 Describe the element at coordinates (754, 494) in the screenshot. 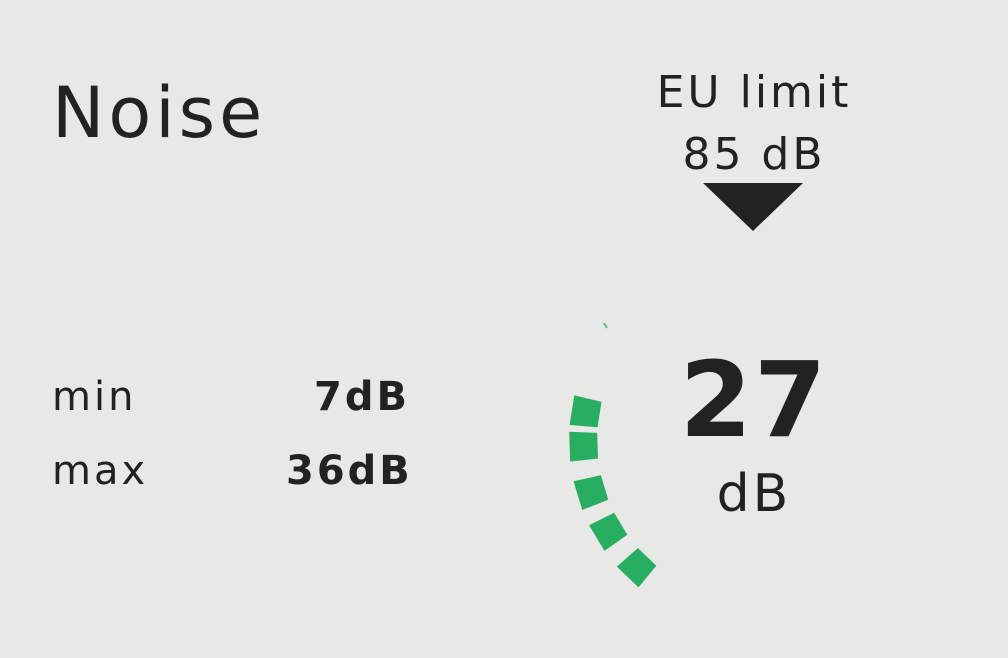

I see `reading-unit: dB` at that location.